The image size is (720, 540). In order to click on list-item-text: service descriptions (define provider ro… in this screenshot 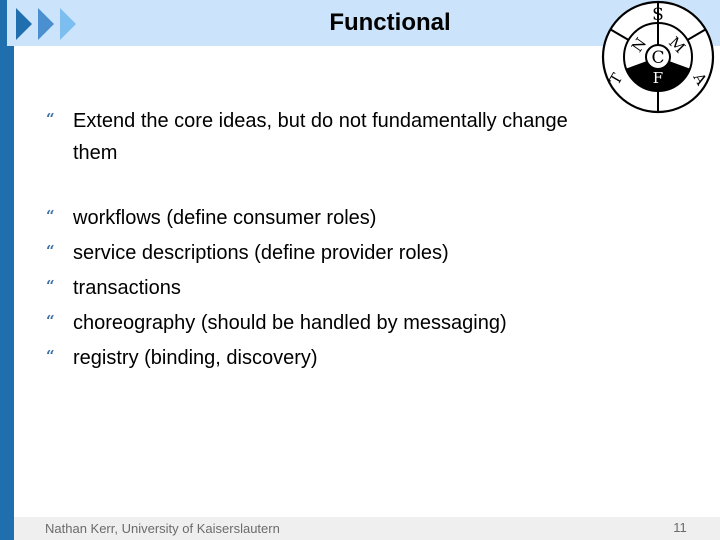, I will do `click(261, 253)`.